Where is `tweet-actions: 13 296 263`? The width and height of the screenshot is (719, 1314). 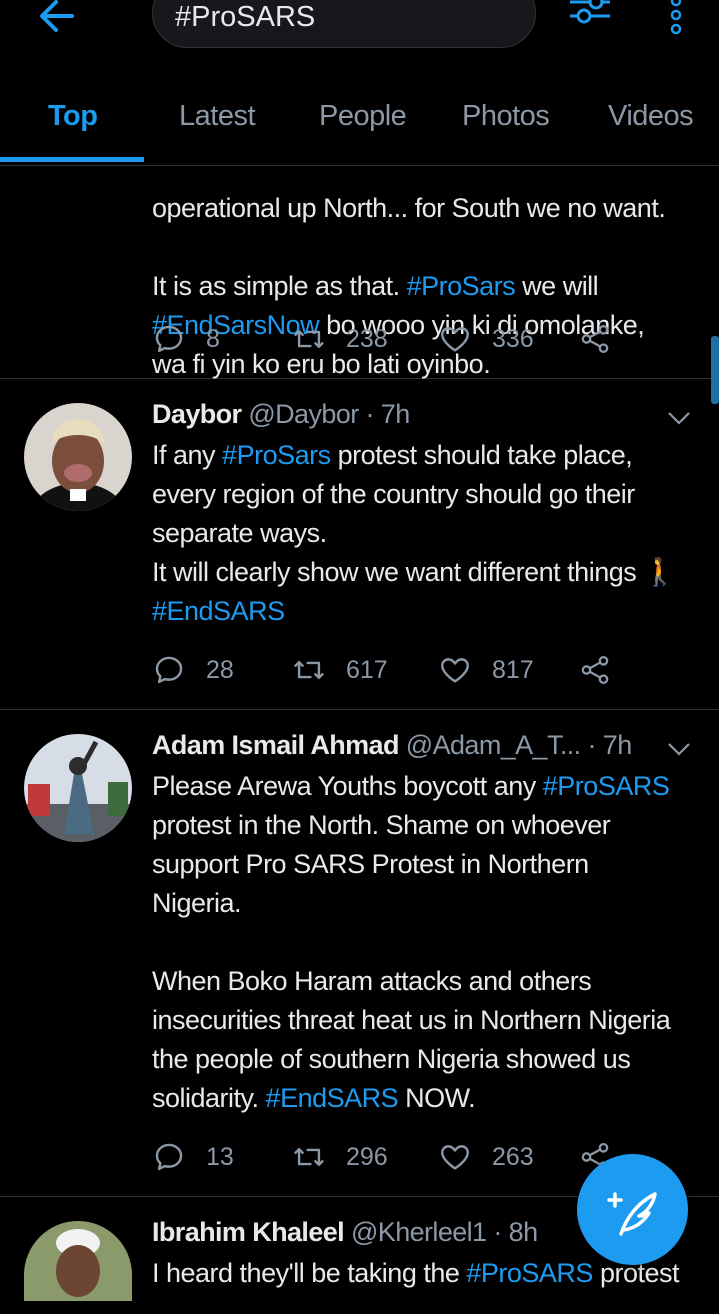 tweet-actions: 13 296 263 is located at coordinates (392, 1157).